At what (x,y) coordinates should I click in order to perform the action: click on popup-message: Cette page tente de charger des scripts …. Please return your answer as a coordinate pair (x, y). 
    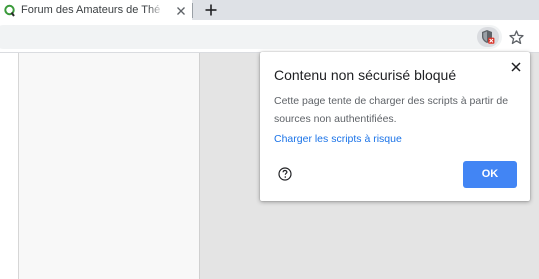
    Looking at the image, I should click on (391, 110).